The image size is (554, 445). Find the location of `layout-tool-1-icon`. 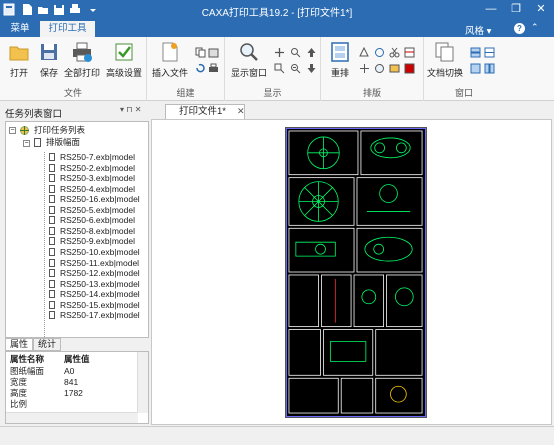

layout-tool-1-icon is located at coordinates (364, 52).